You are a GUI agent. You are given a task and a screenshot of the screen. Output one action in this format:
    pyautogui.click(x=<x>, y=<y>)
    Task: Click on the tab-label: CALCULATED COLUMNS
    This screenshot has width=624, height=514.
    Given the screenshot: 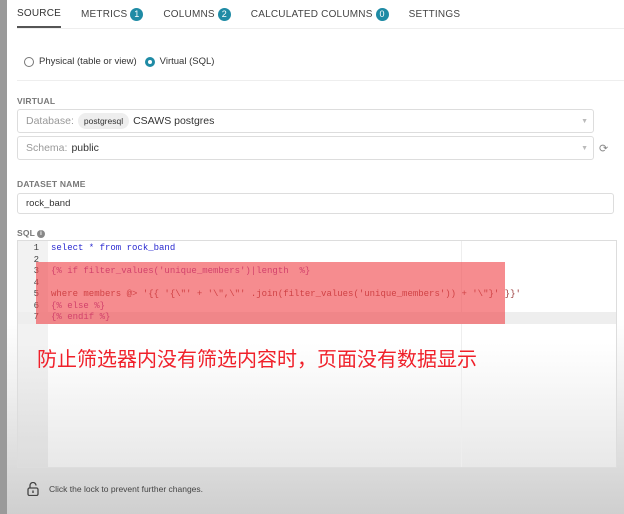 What is the action you would take?
    pyautogui.click(x=311, y=14)
    